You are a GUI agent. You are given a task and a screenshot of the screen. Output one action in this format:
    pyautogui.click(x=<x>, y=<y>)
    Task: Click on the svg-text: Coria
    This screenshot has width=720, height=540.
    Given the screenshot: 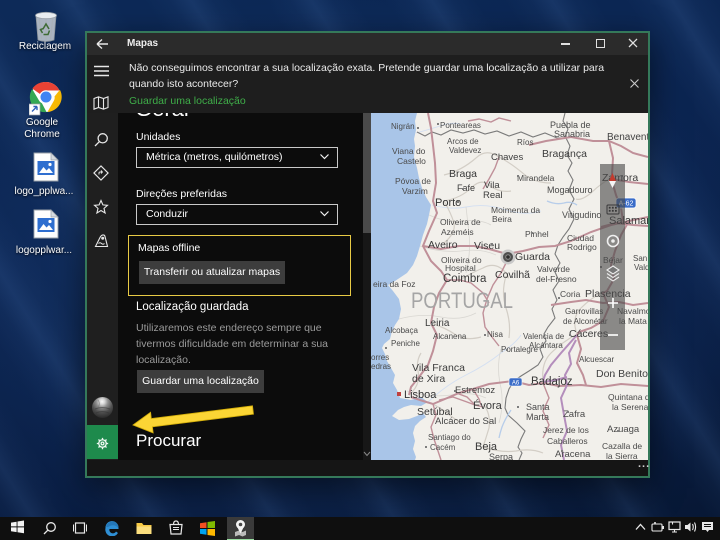 What is the action you would take?
    pyautogui.click(x=570, y=294)
    